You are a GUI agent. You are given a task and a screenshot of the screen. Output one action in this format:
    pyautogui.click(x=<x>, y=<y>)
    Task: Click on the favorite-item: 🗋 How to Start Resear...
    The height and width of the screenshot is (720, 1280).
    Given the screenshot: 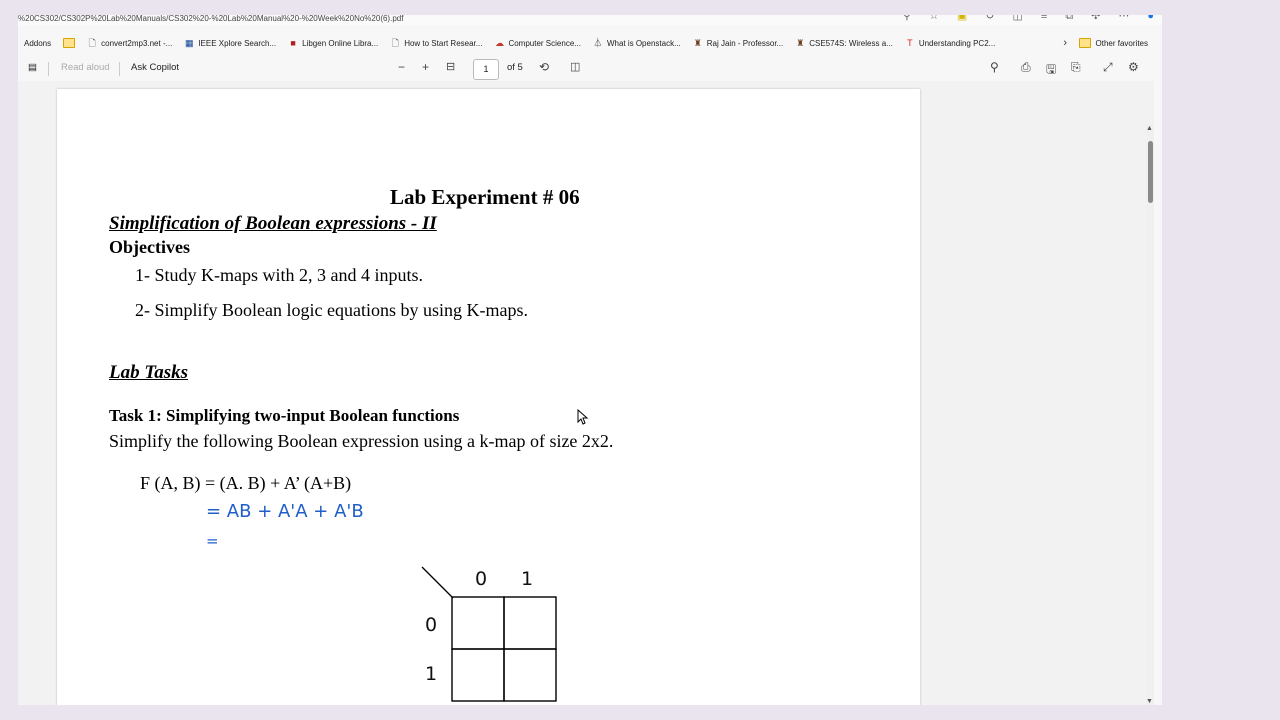 What is the action you would take?
    pyautogui.click(x=436, y=43)
    